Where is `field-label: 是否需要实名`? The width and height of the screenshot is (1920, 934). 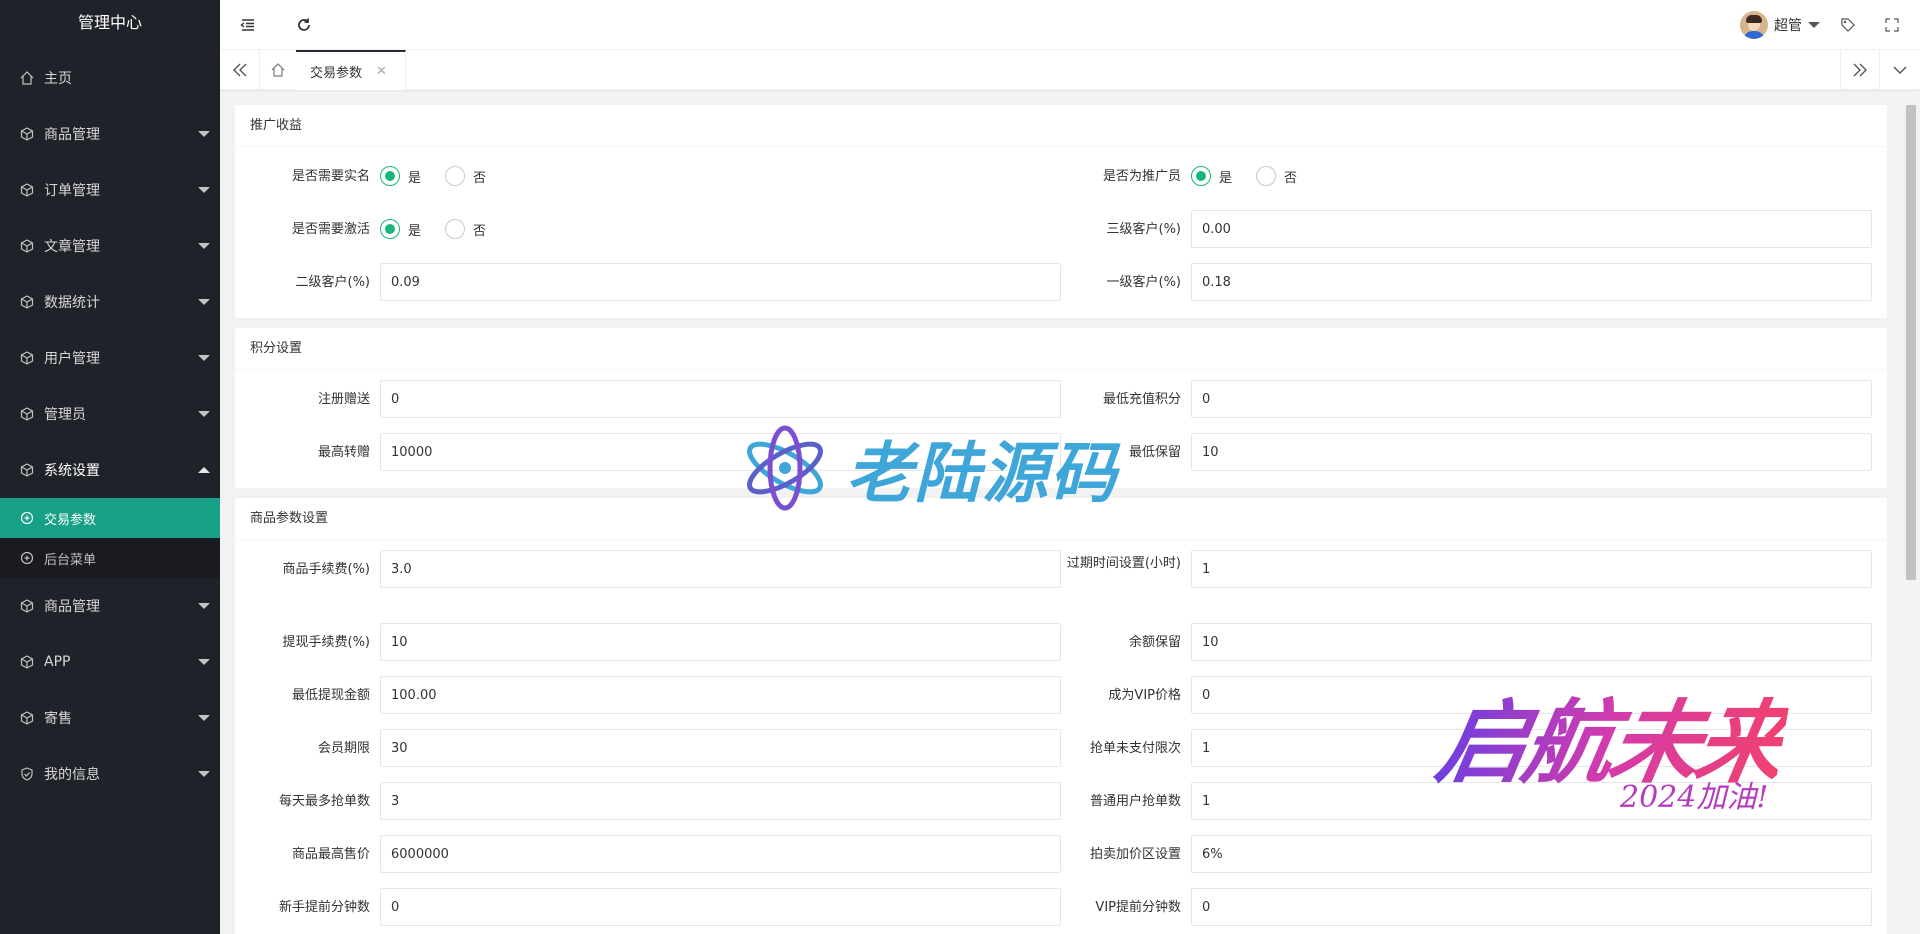 field-label: 是否需要实名 is located at coordinates (330, 176).